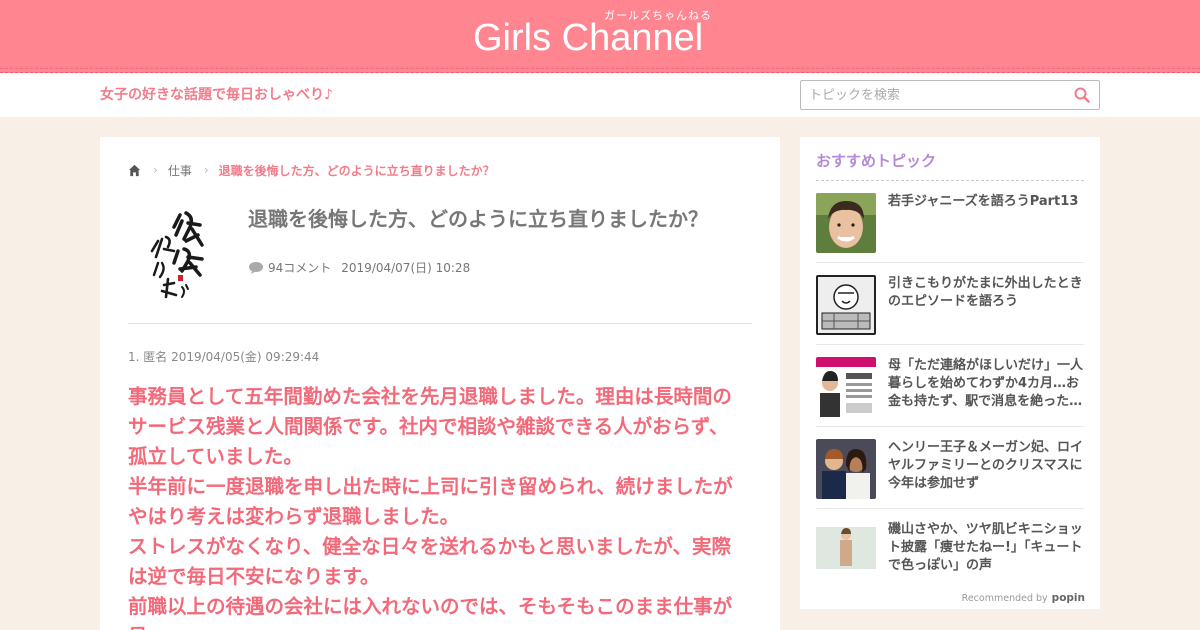 The height and width of the screenshot is (630, 1200). What do you see at coordinates (430, 486) in the screenshot?
I see `comment-line: 半年前に一度退職を申し出た時に上司に引き留められ、続けましたが` at bounding box center [430, 486].